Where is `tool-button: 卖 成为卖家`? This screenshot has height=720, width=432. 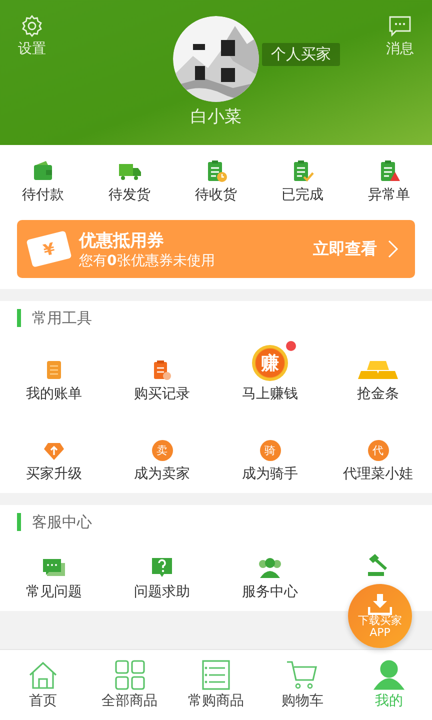
tool-button: 卖 成为卖家 is located at coordinates (162, 448).